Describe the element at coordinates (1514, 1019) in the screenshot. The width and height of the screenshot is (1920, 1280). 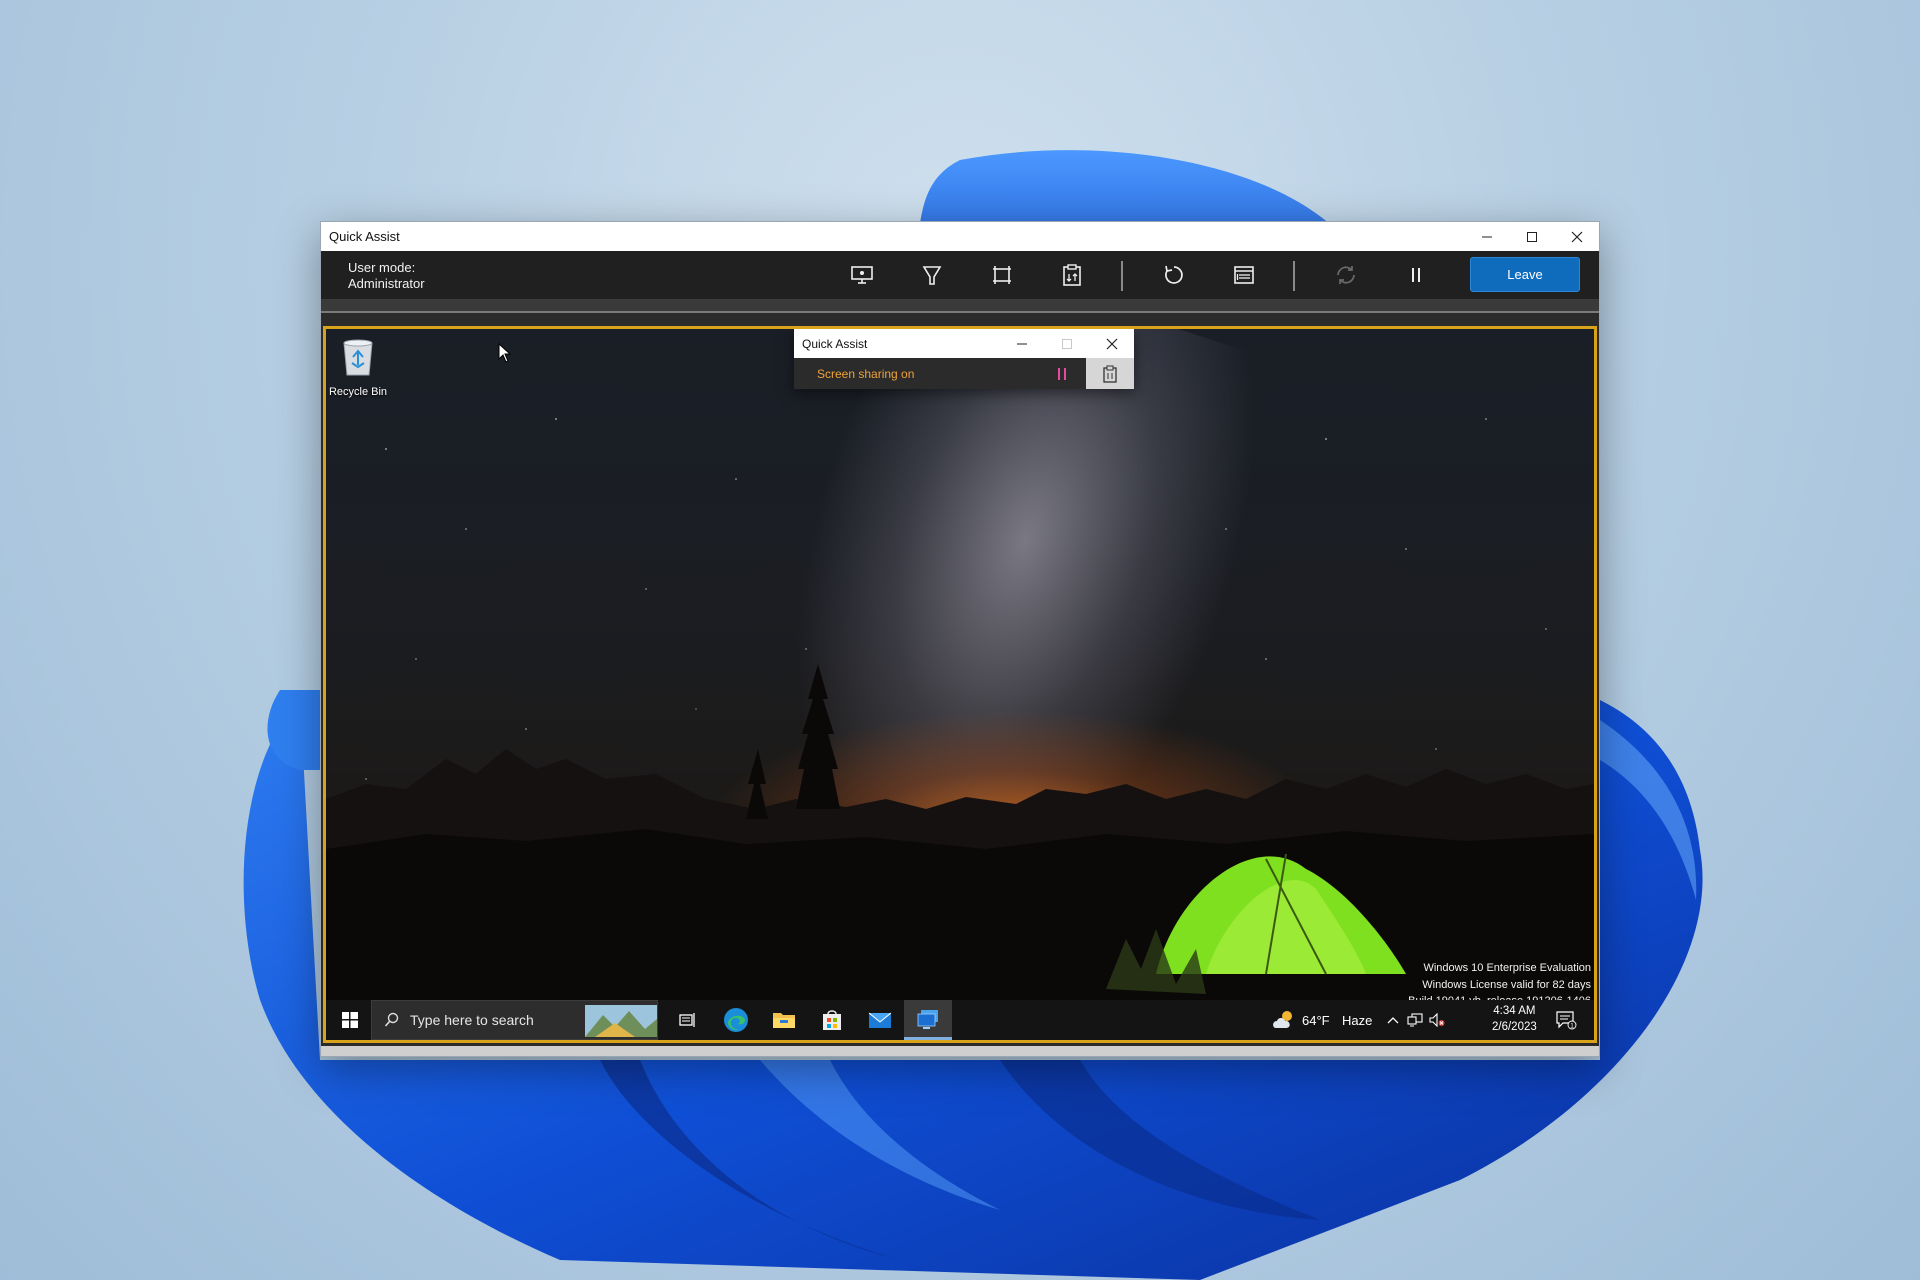
I see `taskbar-clock: 4:34 AM 2/6/2023` at that location.